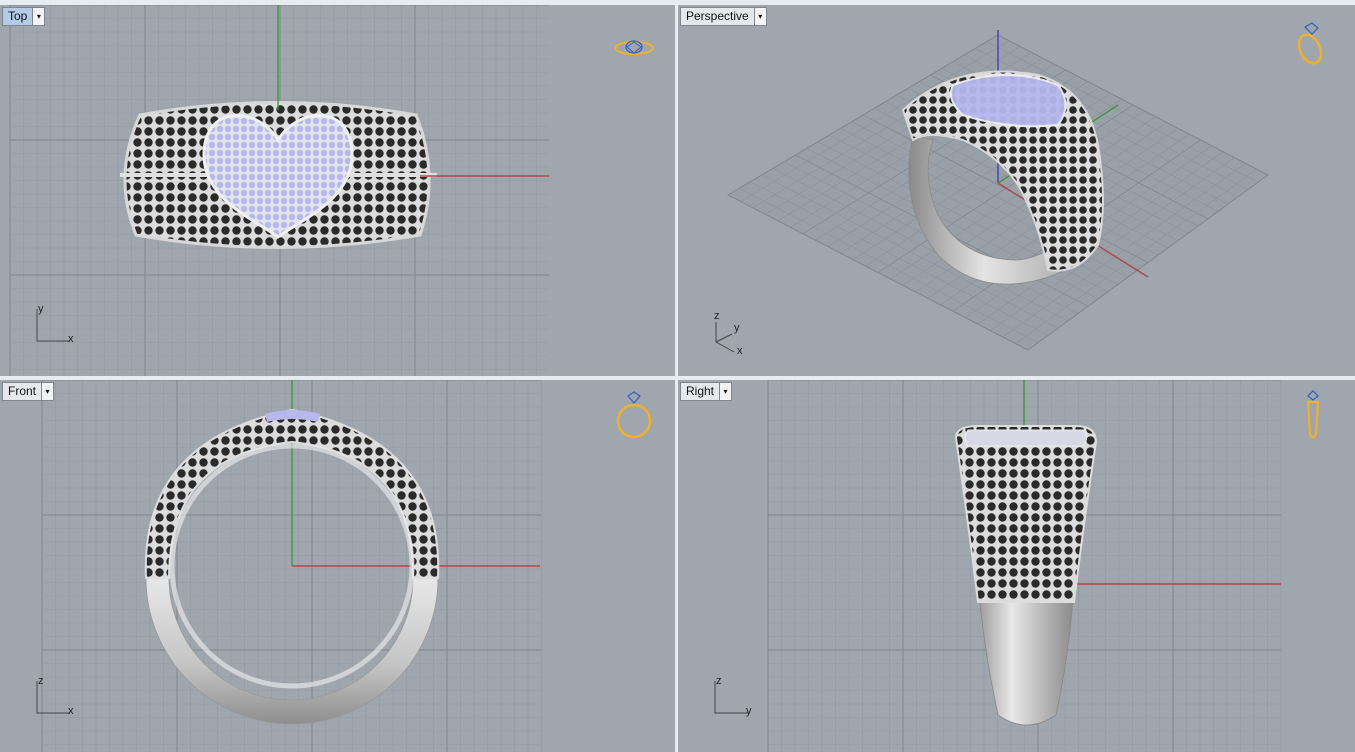  I want to click on ring-top-model, so click(278, 175).